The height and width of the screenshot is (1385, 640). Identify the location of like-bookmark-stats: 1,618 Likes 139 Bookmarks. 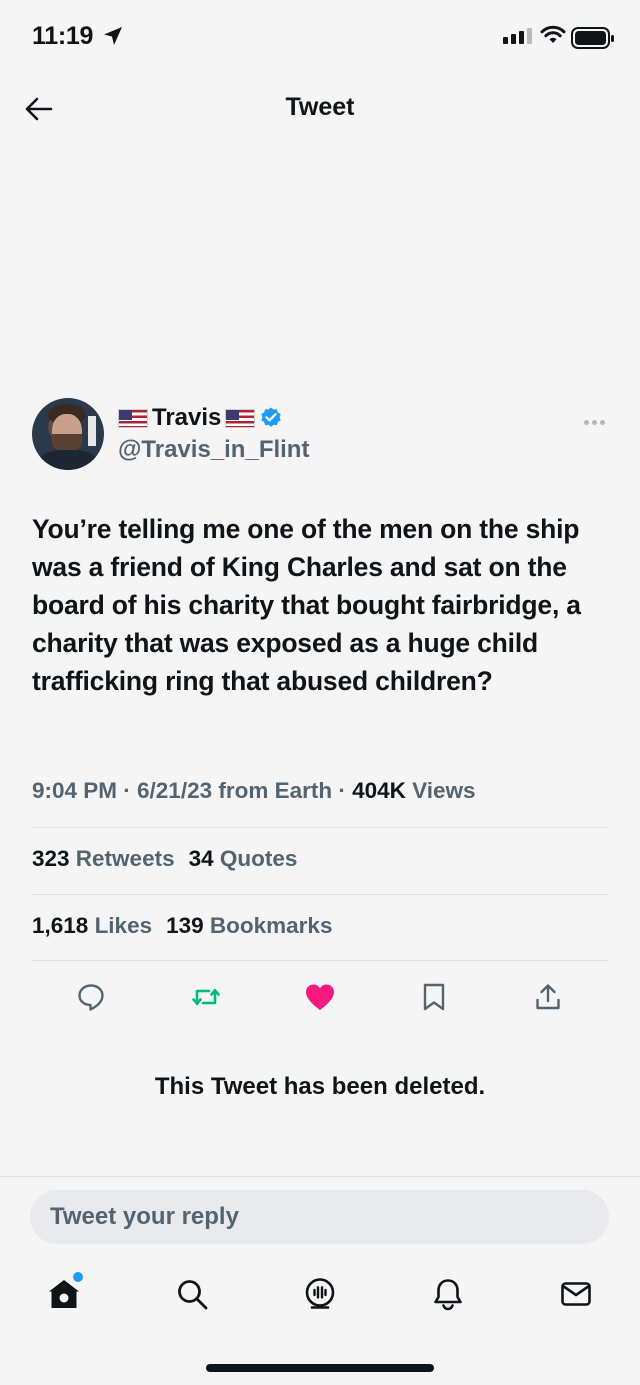
(182, 926).